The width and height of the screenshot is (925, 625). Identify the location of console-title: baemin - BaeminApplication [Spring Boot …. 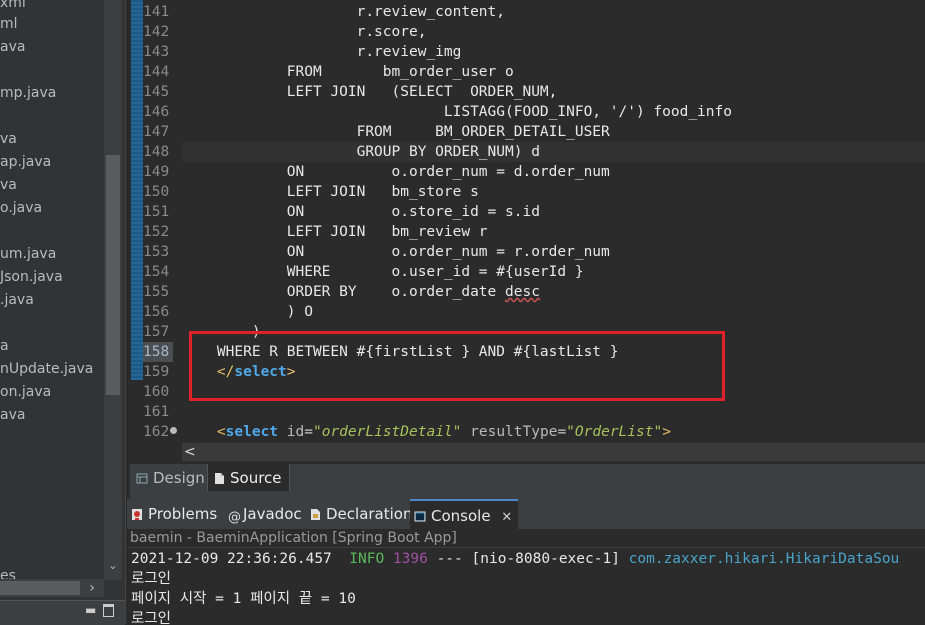
(526, 538).